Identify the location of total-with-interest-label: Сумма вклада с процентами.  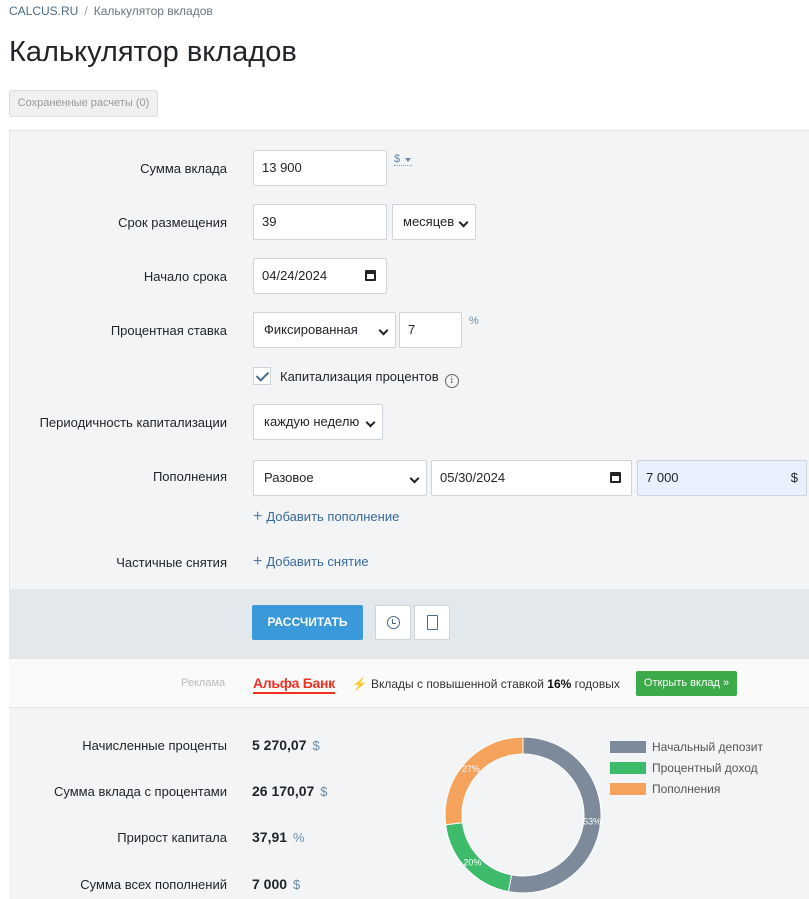
(140, 791).